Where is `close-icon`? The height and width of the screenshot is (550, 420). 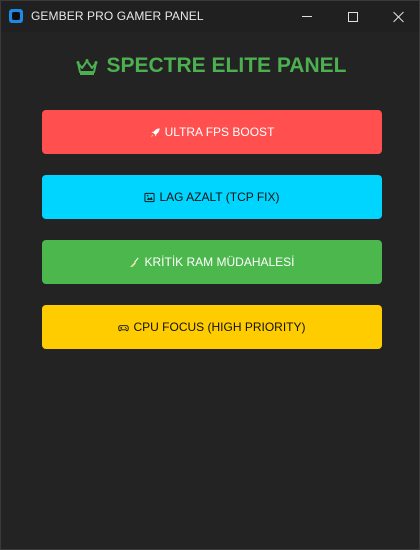
close-icon is located at coordinates (399, 17).